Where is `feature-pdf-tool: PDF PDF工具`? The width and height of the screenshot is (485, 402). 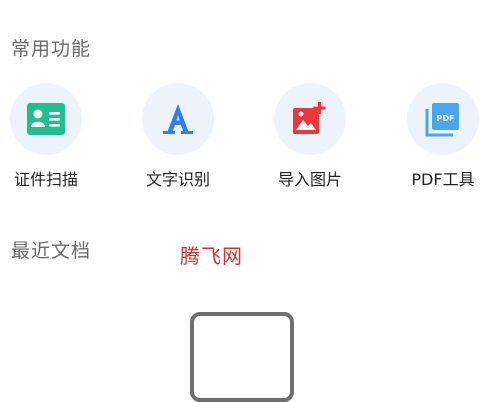
feature-pdf-tool: PDF PDF工具 is located at coordinates (439, 136).